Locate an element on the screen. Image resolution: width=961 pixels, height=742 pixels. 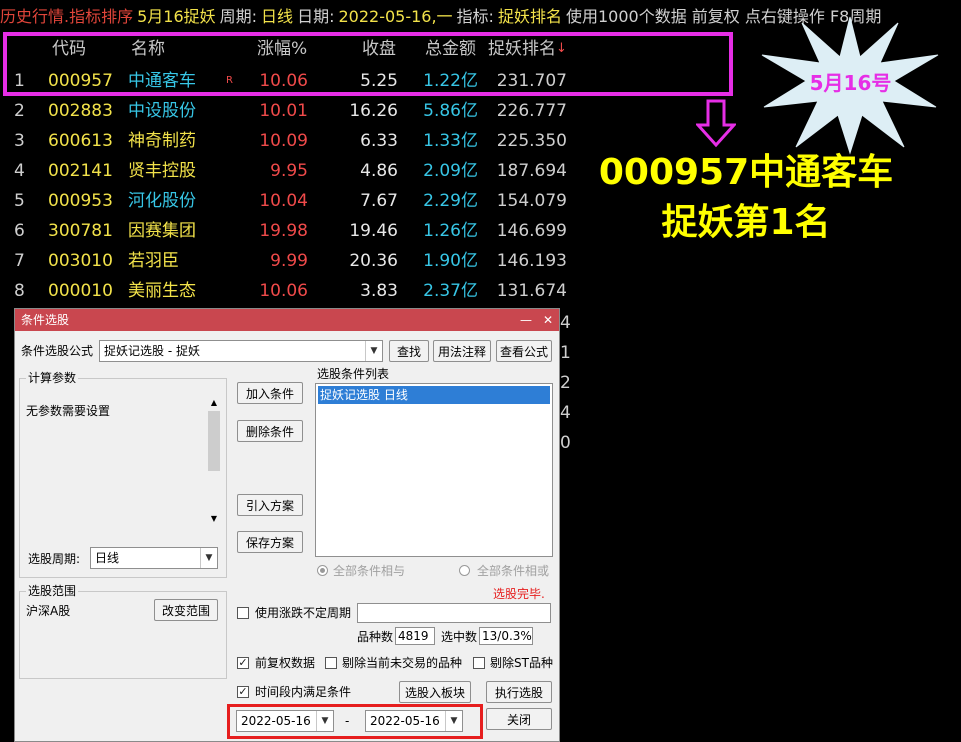
scroll-thumb is located at coordinates (214, 441).